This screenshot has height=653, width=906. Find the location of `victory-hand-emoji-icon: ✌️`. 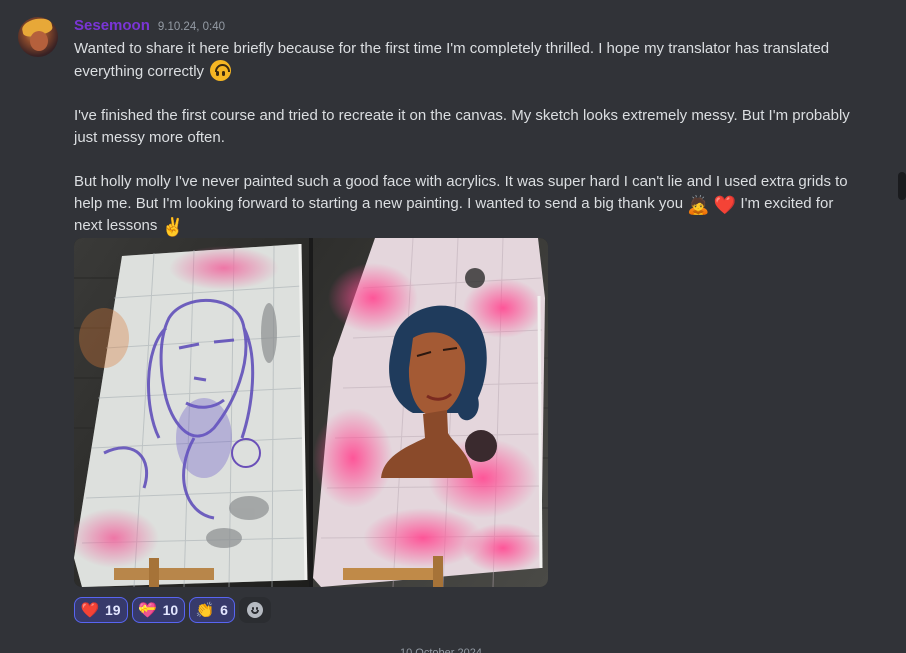

victory-hand-emoji-icon: ✌️ is located at coordinates (173, 227).